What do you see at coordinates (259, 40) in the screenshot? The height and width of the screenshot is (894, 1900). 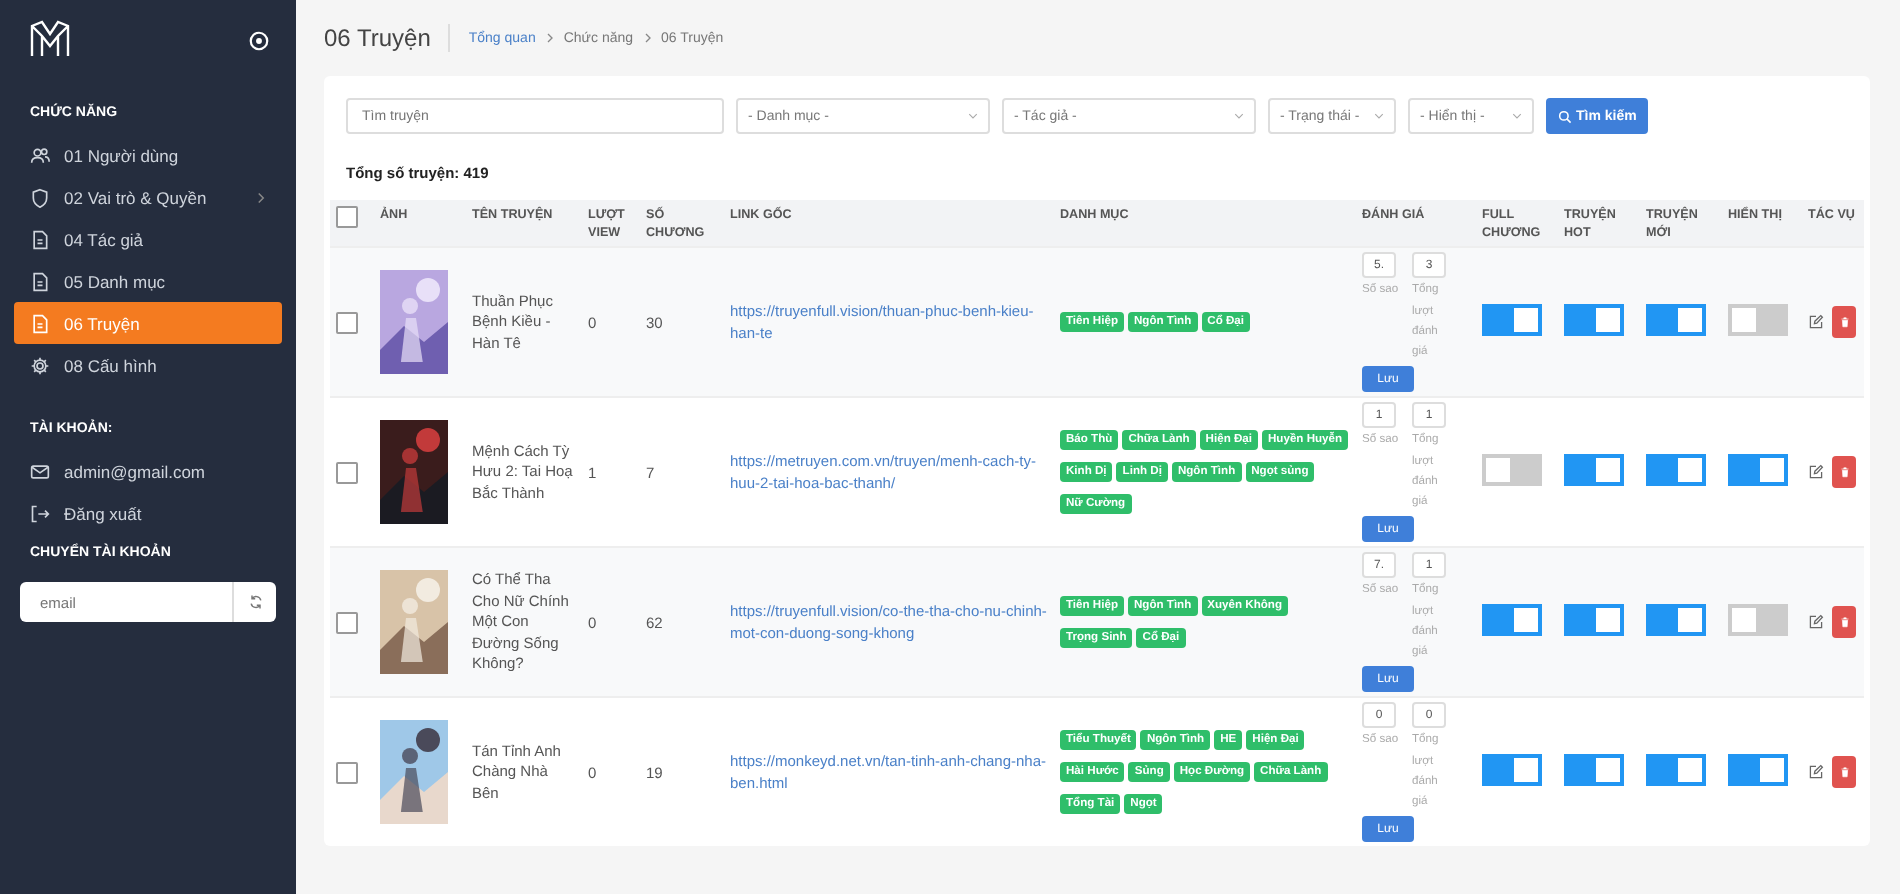 I see `target-icon` at bounding box center [259, 40].